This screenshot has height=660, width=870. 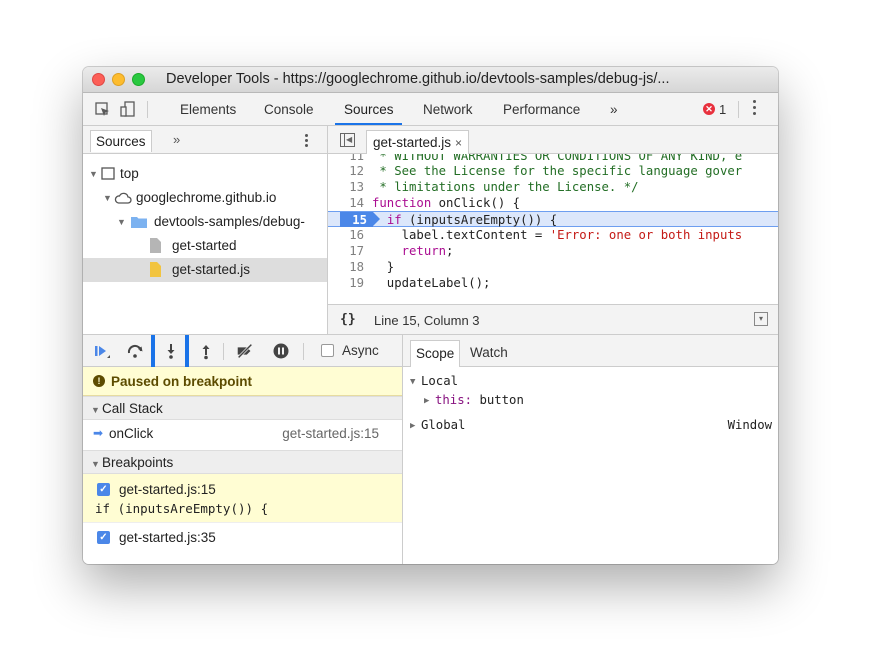 I want to click on tab-sources: Sources, so click(x=369, y=109).